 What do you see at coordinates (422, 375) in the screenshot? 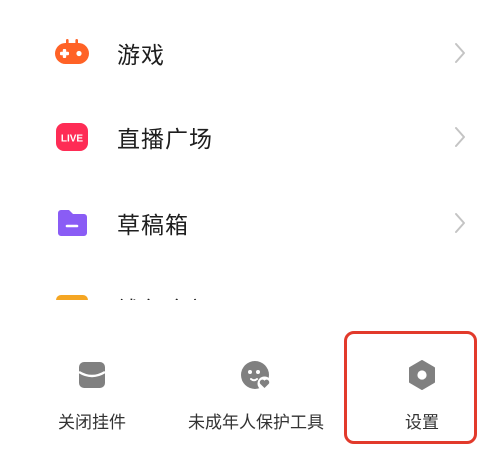
I see `settings-icon` at bounding box center [422, 375].